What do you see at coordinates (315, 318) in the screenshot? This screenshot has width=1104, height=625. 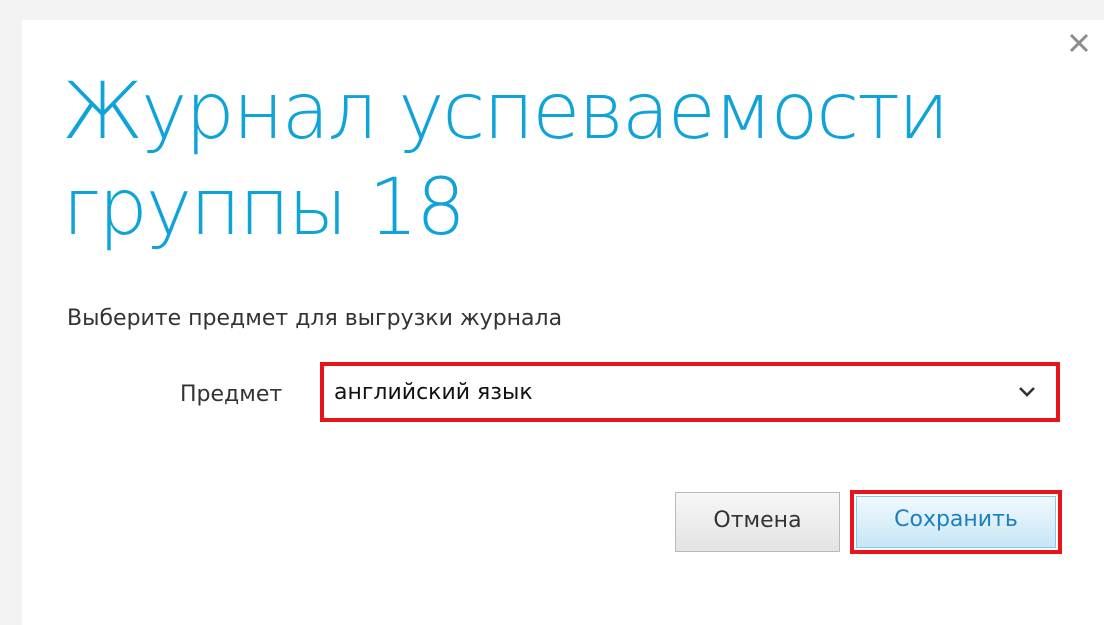 I see `dialog-subtitle: Выберите предмет для выгрузки журнала` at bounding box center [315, 318].